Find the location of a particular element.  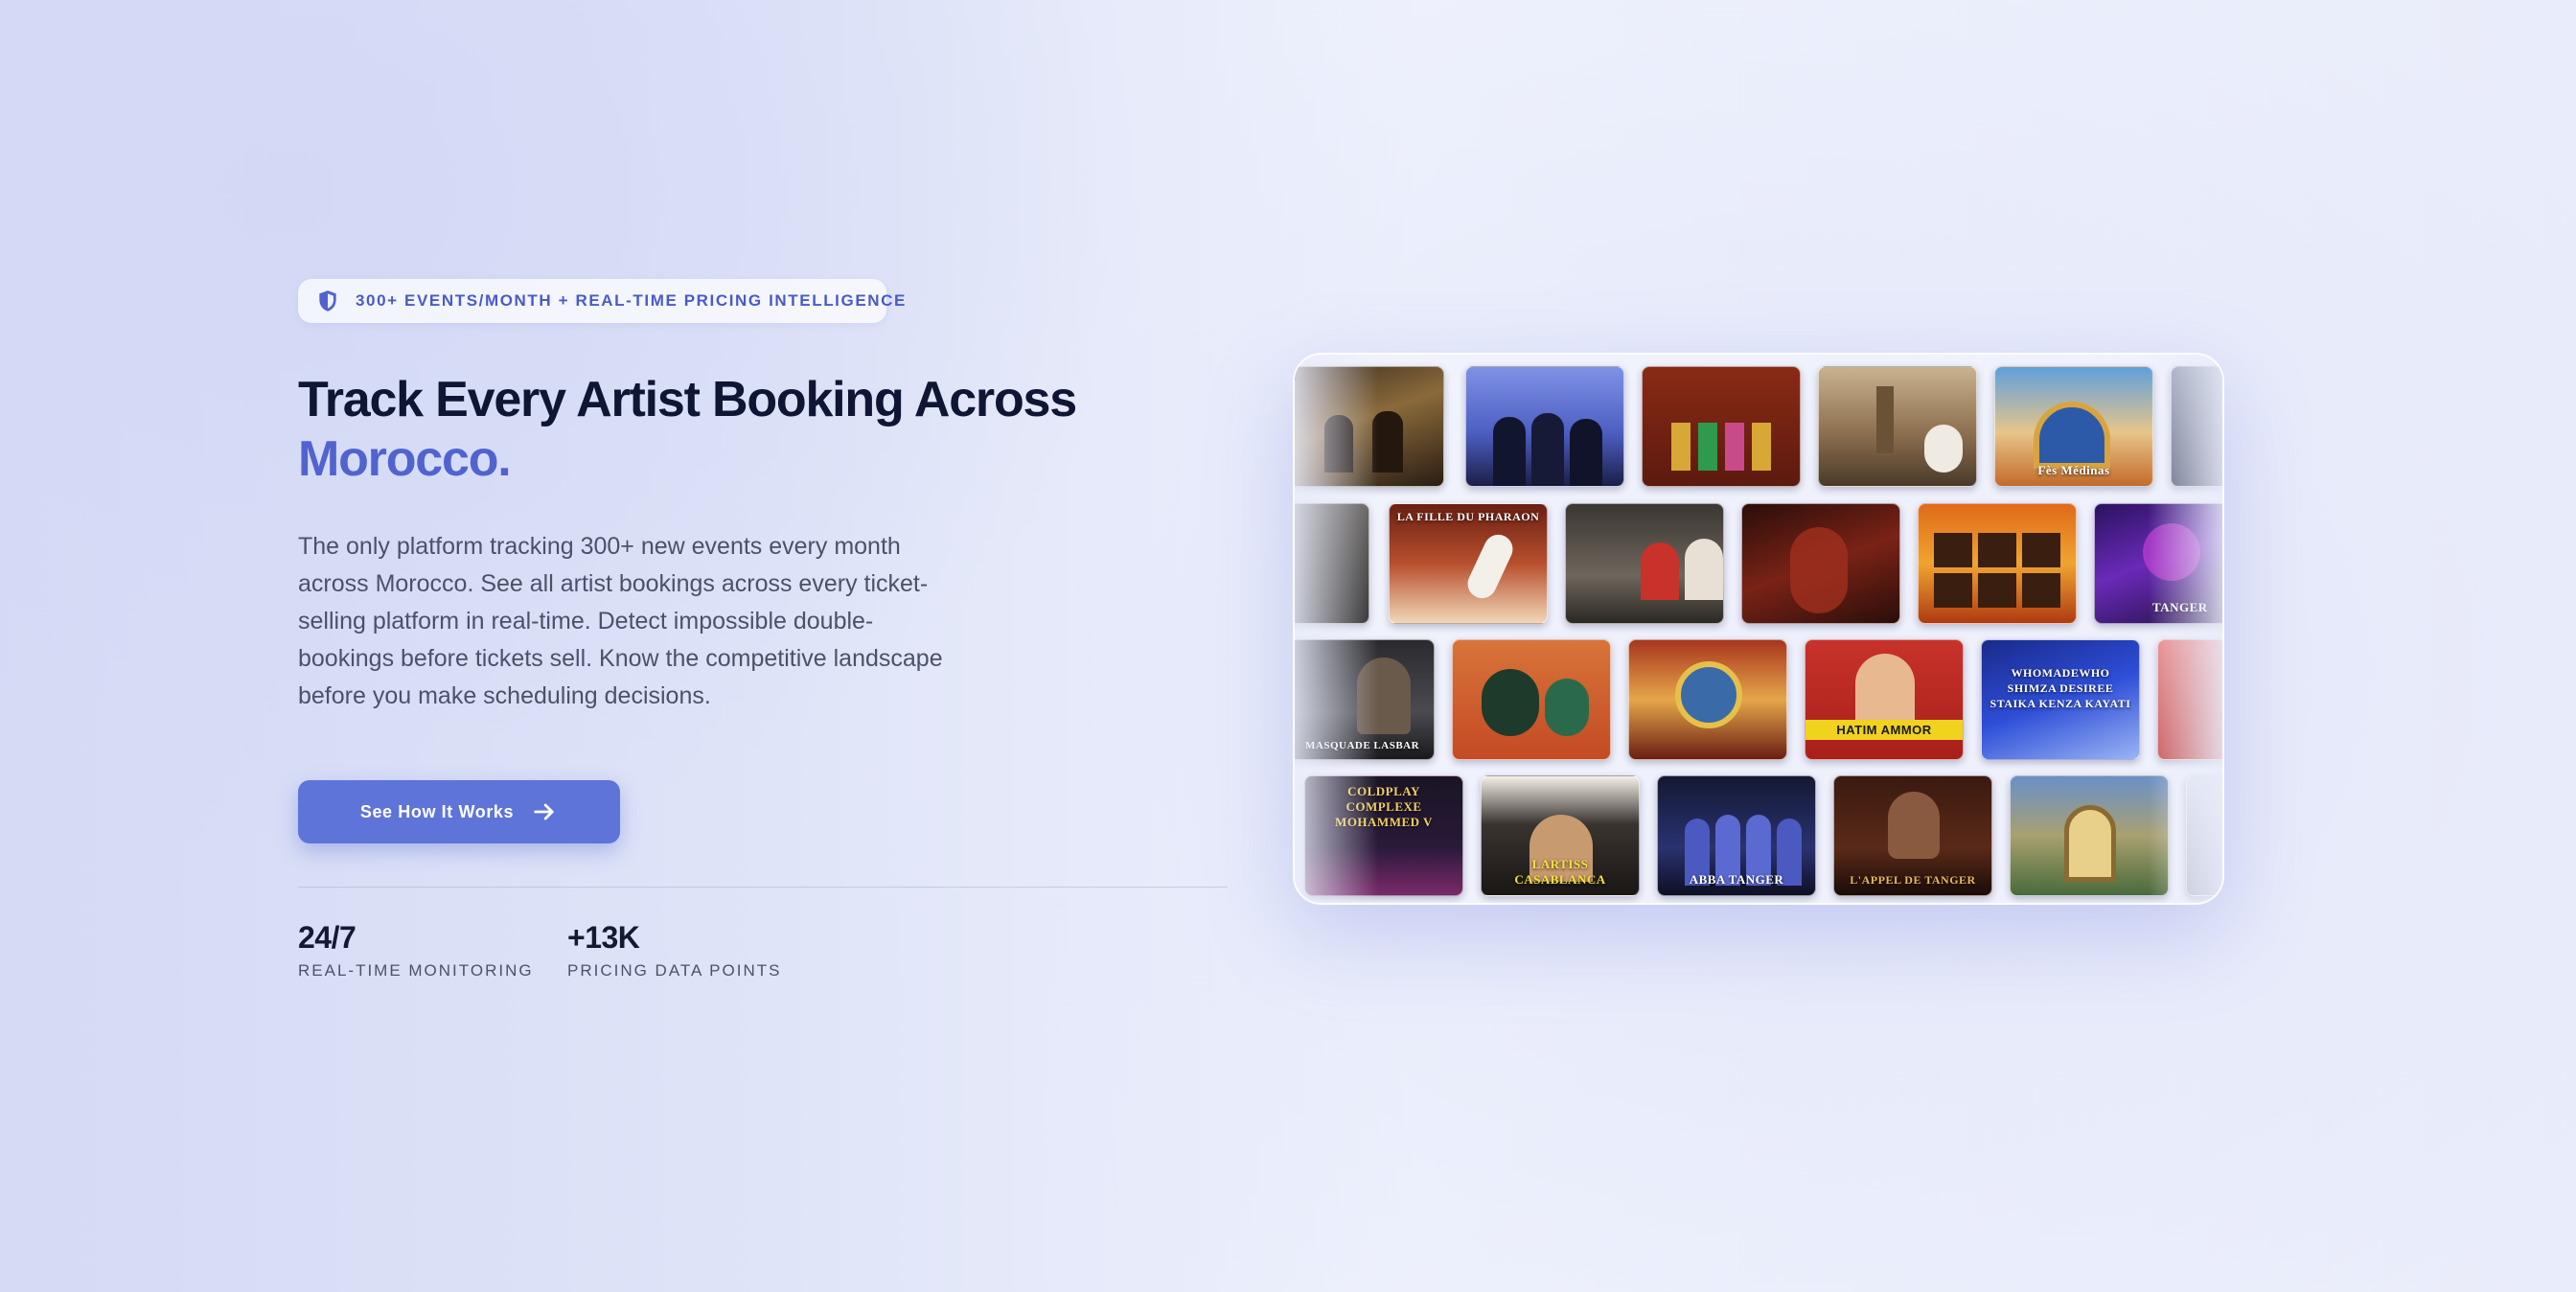

poster-caption: COLDPLAY COMPLEXE MOHAMMED V is located at coordinates (1384, 806).